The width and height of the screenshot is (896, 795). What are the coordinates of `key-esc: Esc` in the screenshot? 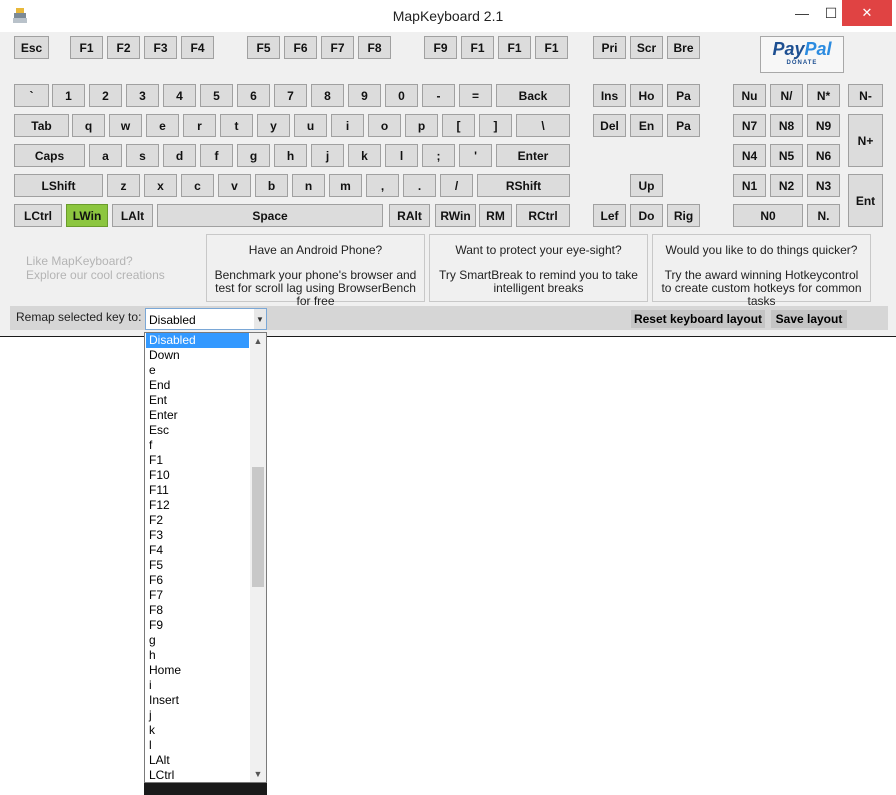 It's located at (31, 47).